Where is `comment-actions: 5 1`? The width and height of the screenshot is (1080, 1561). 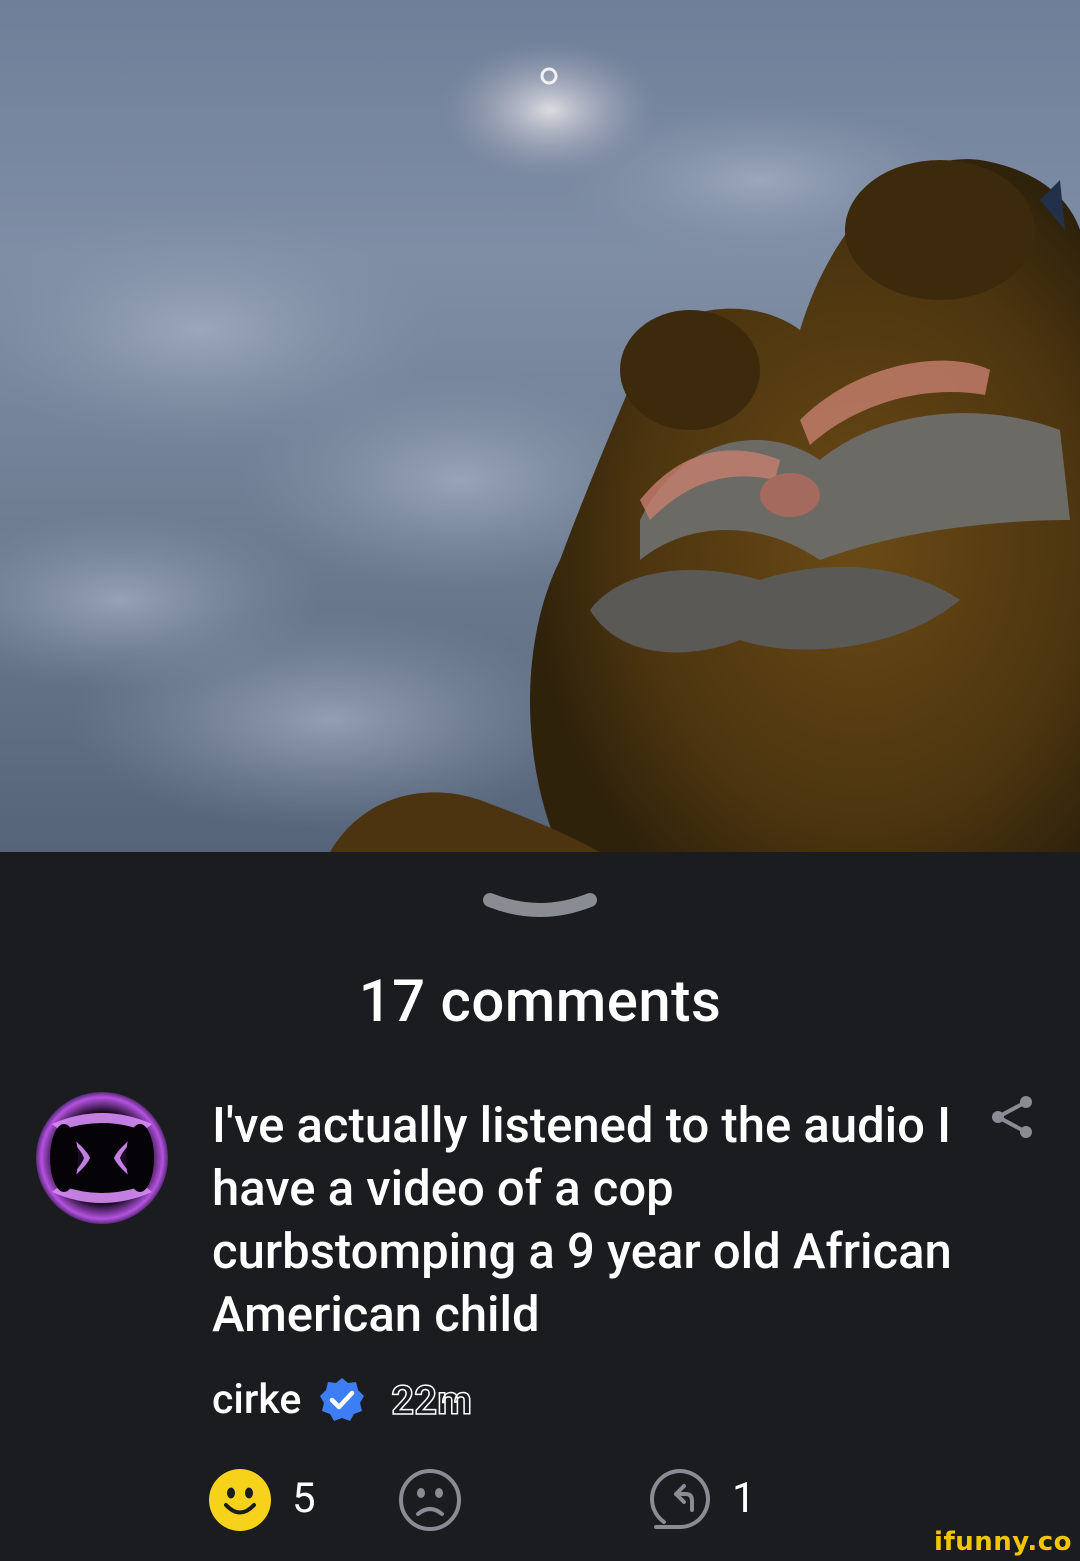
comment-actions: 5 1 is located at coordinates (540, 1501).